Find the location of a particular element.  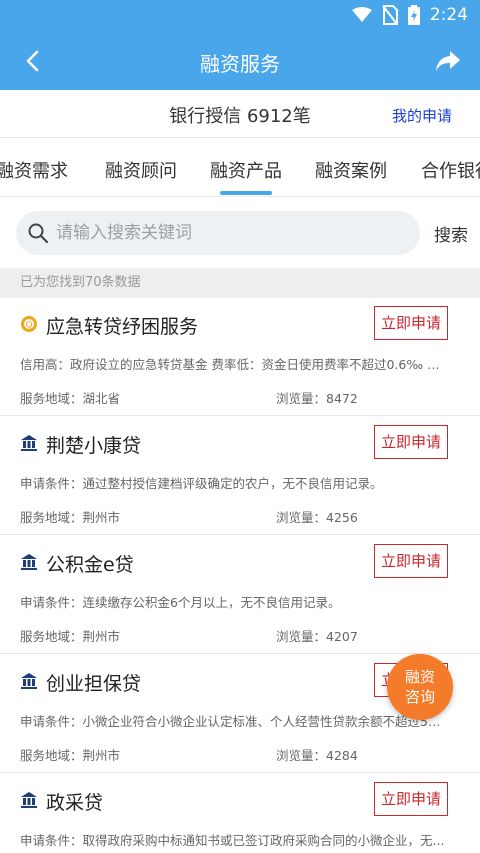

product-title: 创业担保贷 is located at coordinates (94, 684).